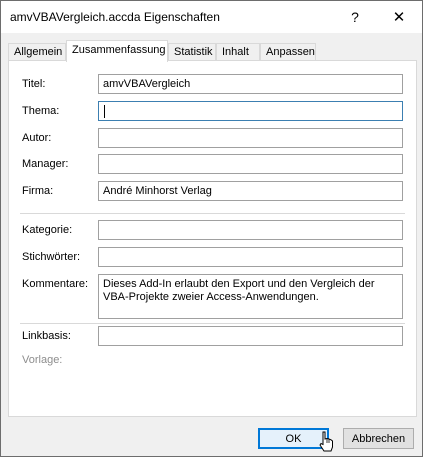 The width and height of the screenshot is (423, 457). I want to click on title-bar: amvVBAVergleich.accda Eigenschaften ? ✕, so click(211, 17).